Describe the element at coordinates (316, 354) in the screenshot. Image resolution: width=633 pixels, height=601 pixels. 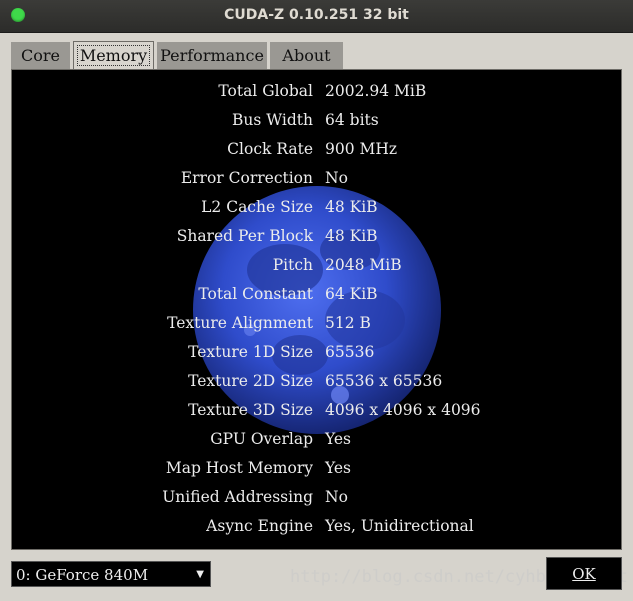
I see `row-texture-1d-size: Texture 1D Size 65536` at that location.